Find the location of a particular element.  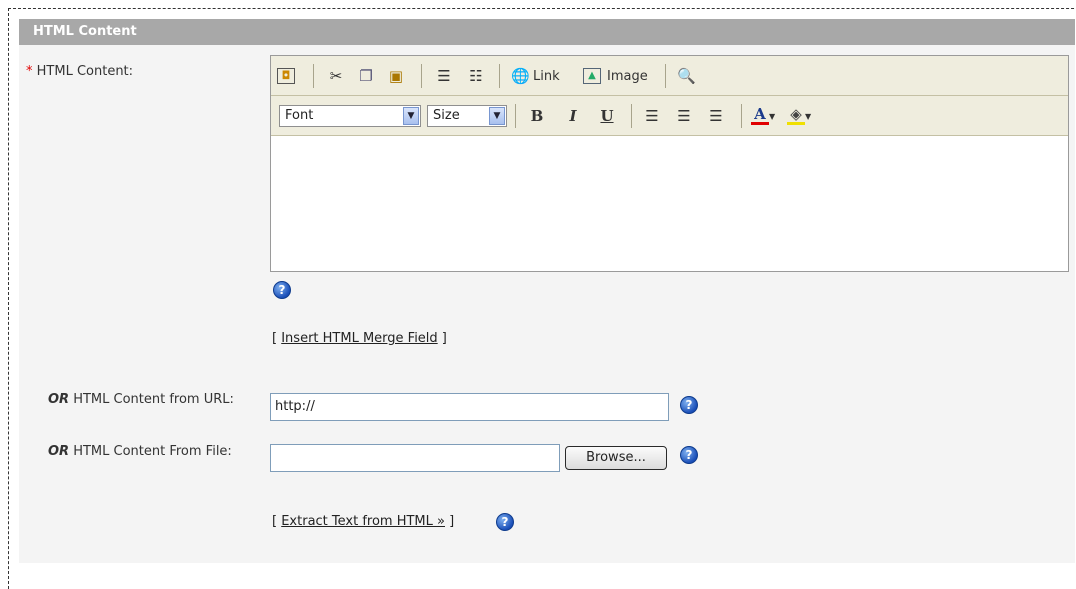

bold-button: B is located at coordinates (537, 116).